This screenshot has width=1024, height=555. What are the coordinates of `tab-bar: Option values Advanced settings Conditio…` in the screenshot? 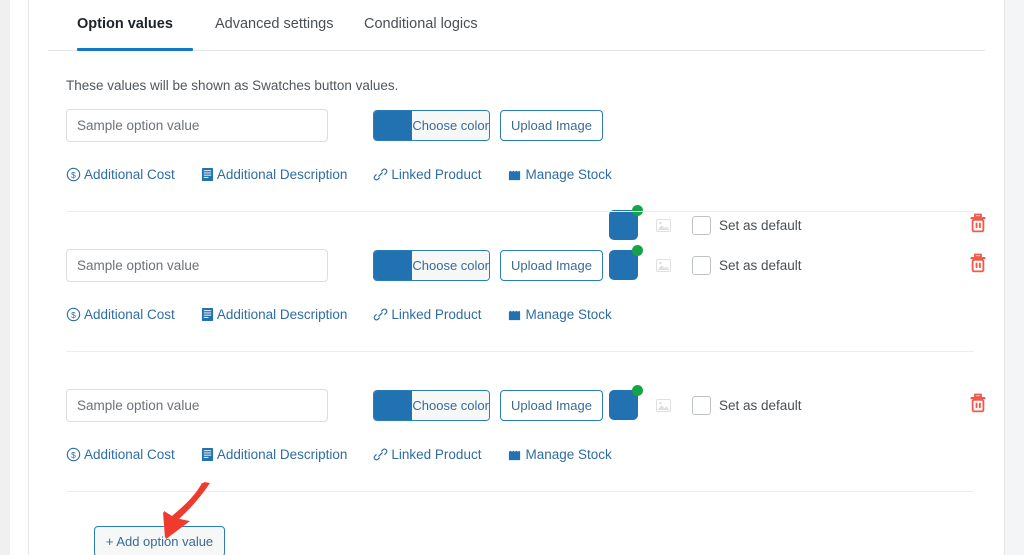 It's located at (516, 26).